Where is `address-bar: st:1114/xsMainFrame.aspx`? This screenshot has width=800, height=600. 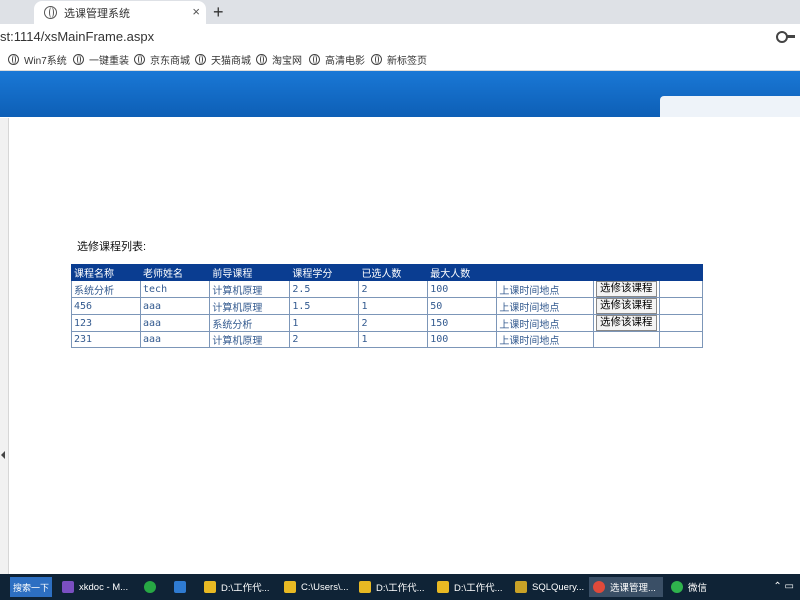 address-bar: st:1114/xsMainFrame.aspx is located at coordinates (400, 36).